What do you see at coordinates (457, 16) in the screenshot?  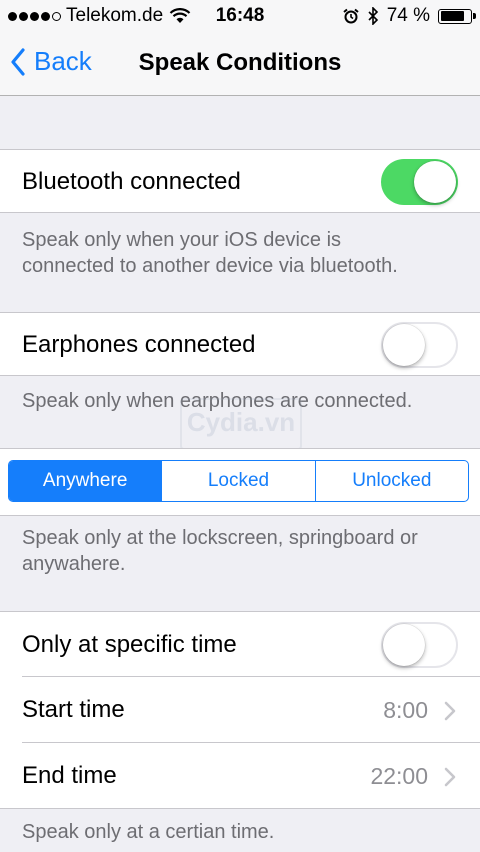 I see `battery-icon` at bounding box center [457, 16].